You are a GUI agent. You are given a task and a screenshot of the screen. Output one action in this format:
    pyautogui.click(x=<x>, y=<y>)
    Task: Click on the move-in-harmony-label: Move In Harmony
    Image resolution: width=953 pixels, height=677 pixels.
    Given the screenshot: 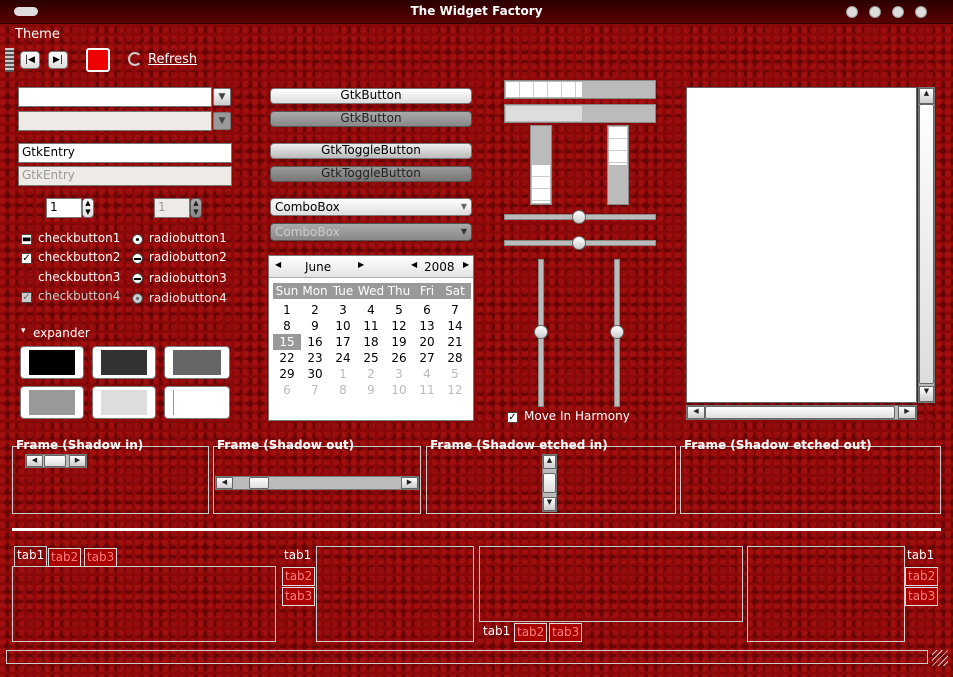 What is the action you would take?
    pyautogui.click(x=577, y=416)
    